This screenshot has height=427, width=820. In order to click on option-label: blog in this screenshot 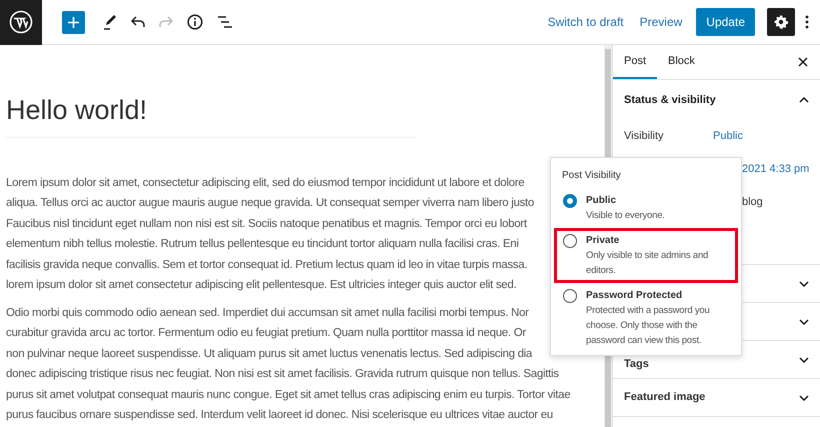, I will do `click(752, 202)`.